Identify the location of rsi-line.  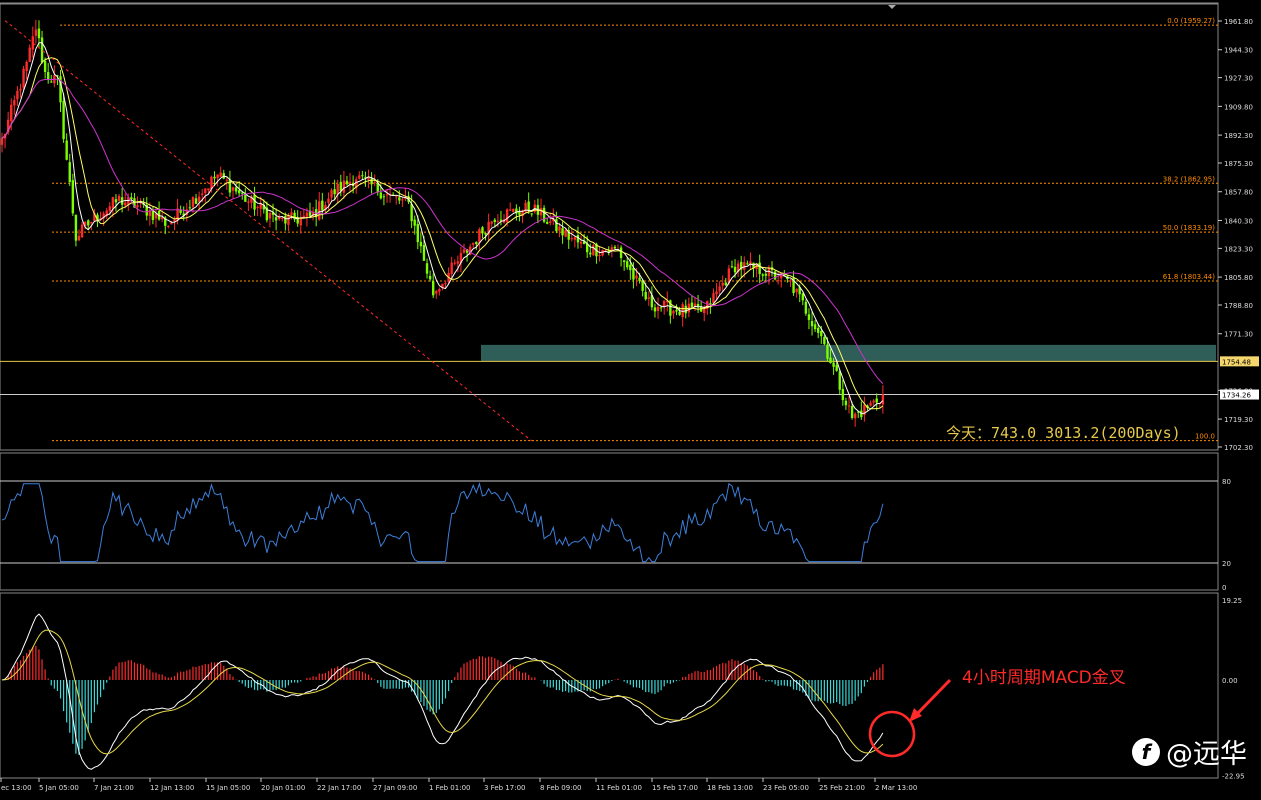
(442, 522).